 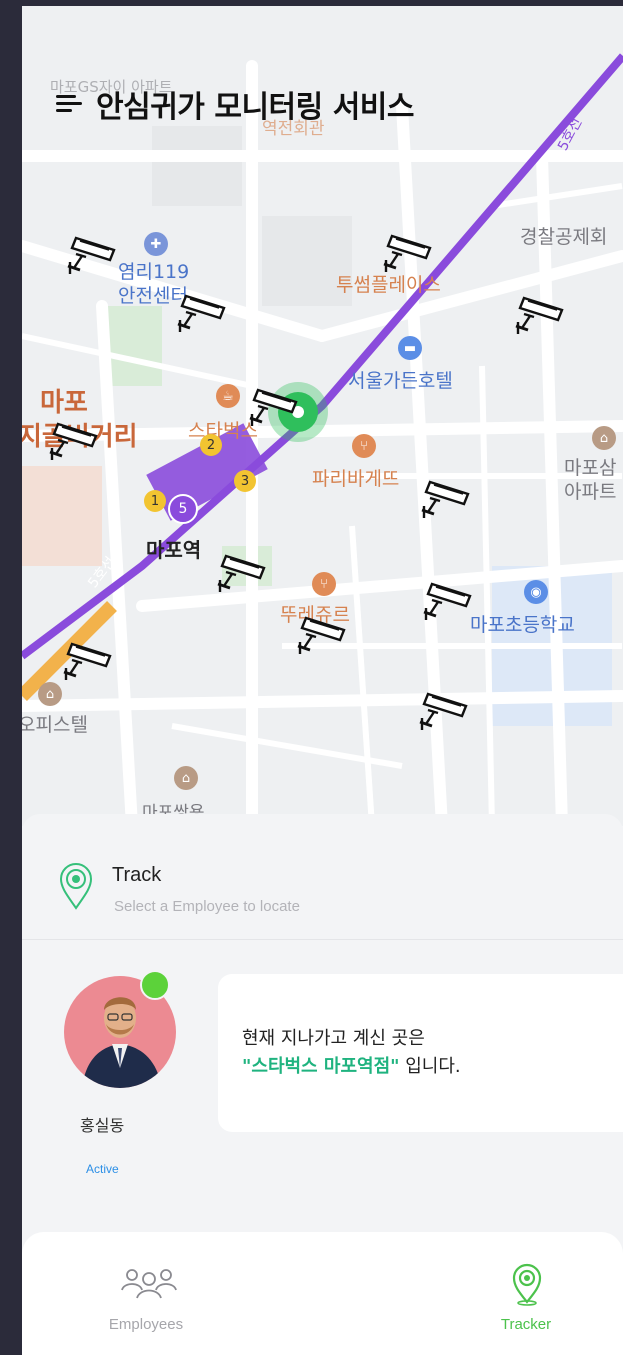 I want to click on fire-station-icon: ✚, so click(x=156, y=244).